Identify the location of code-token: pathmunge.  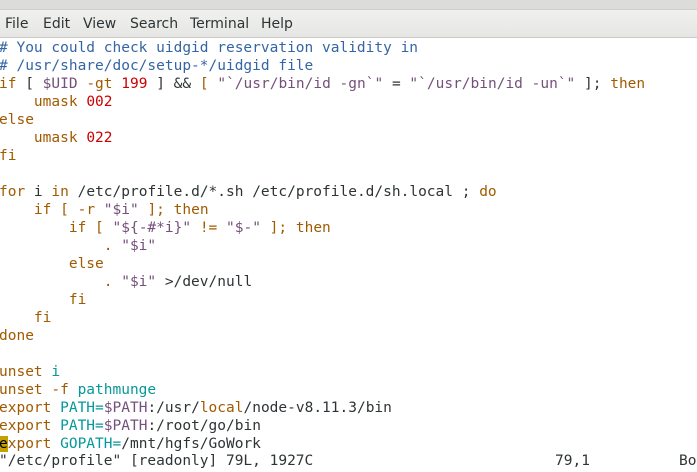
(117, 390).